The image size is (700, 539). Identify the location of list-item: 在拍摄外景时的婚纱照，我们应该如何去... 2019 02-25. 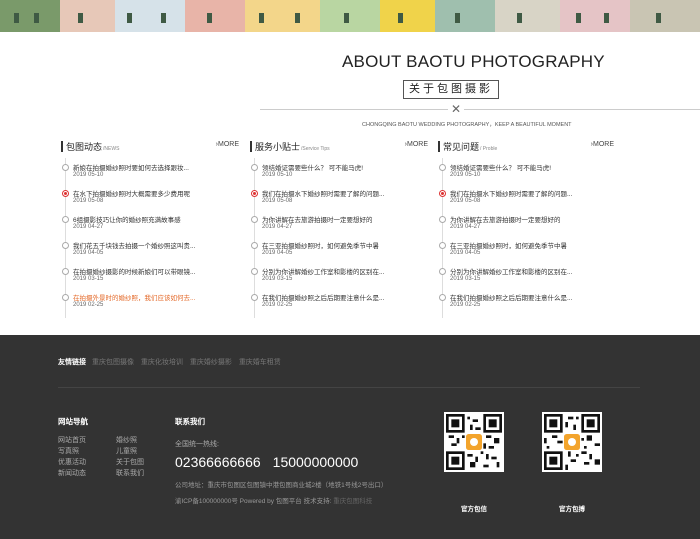
(150, 303).